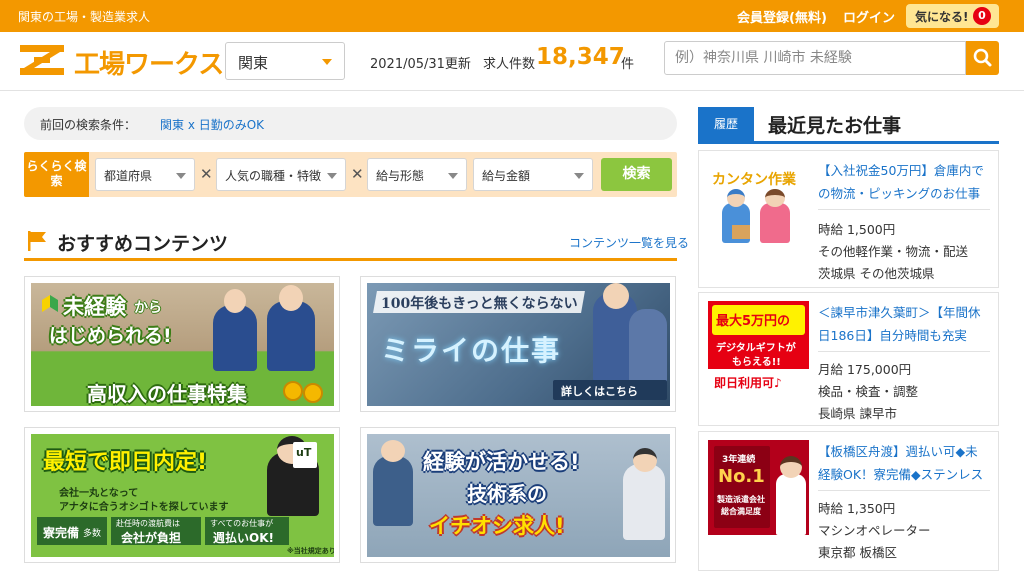 This screenshot has width=1024, height=575. I want to click on history-item-wage: 時給 1,350円, so click(857, 508).